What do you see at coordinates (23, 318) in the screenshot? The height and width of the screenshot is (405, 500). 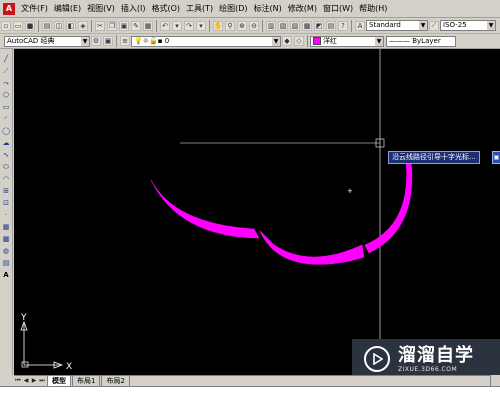 I see `ucs-y-label: Y` at bounding box center [23, 318].